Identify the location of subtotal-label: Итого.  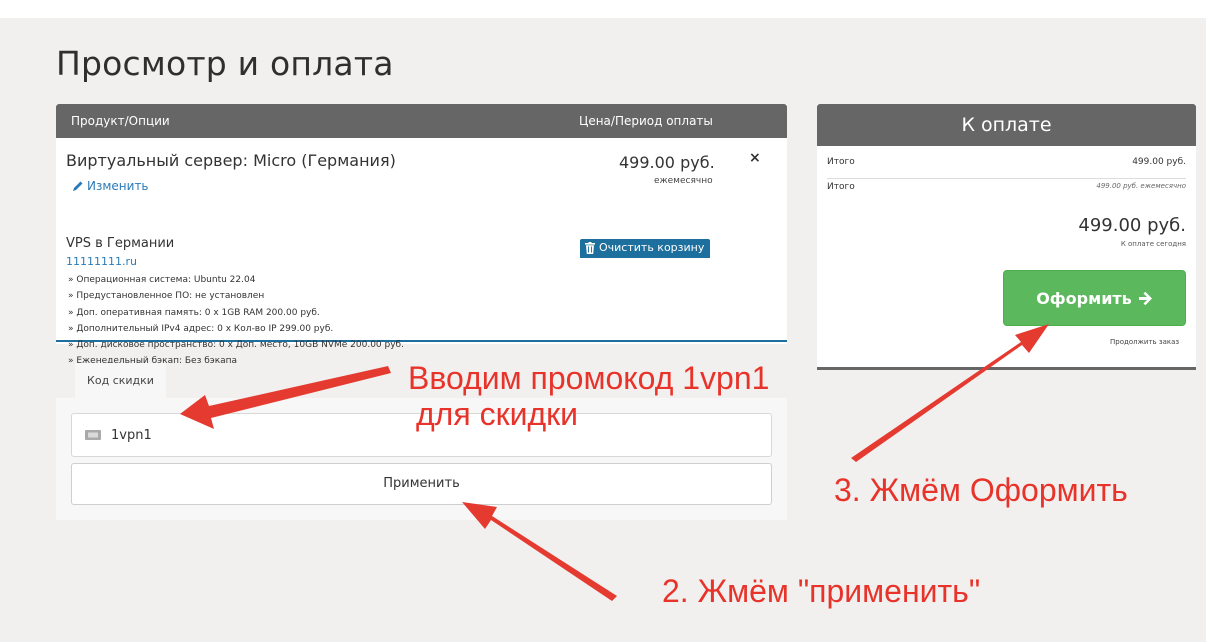
(841, 162).